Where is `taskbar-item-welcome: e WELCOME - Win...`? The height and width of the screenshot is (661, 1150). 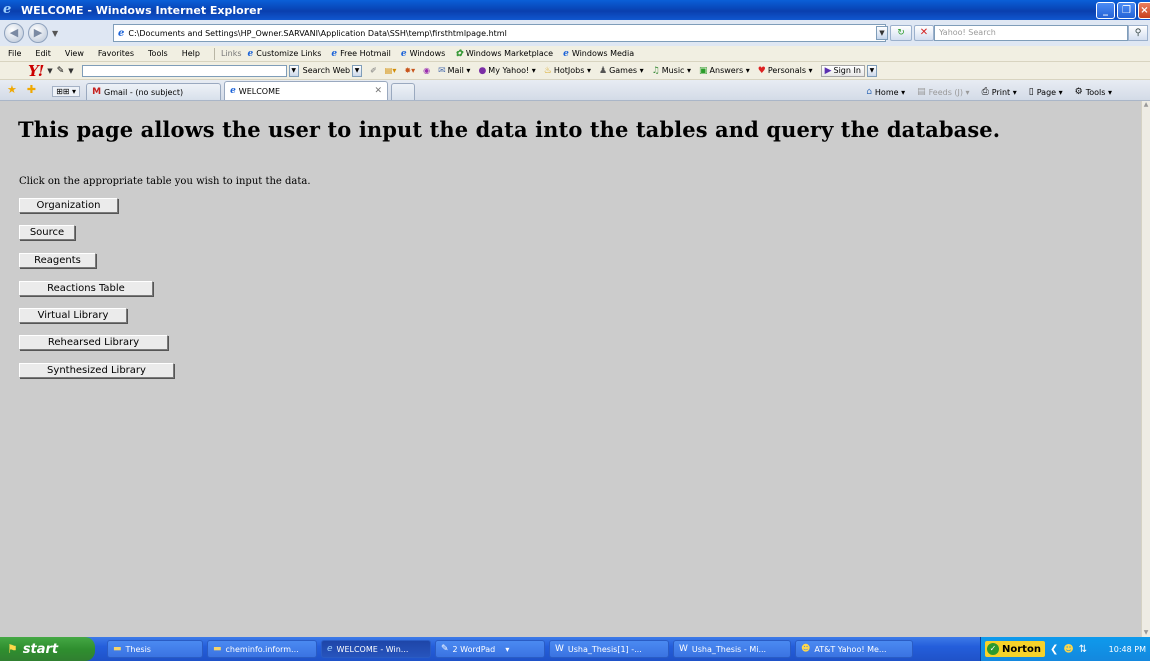 taskbar-item-welcome: e WELCOME - Win... is located at coordinates (376, 649).